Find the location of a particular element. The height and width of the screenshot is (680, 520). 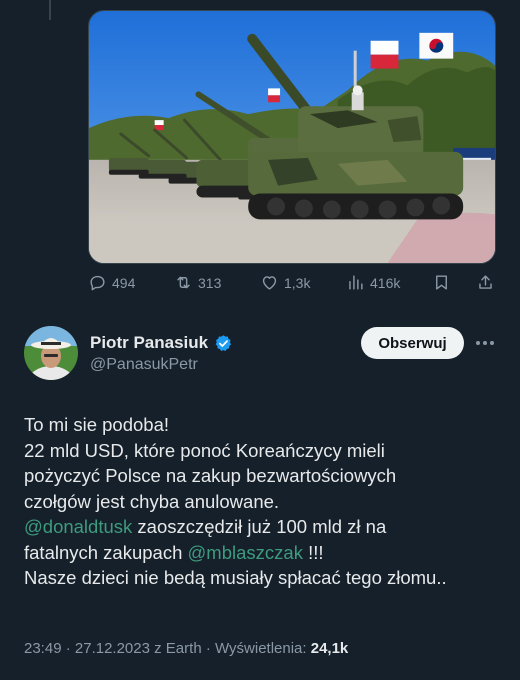

reply-button: 494 is located at coordinates (111, 282).